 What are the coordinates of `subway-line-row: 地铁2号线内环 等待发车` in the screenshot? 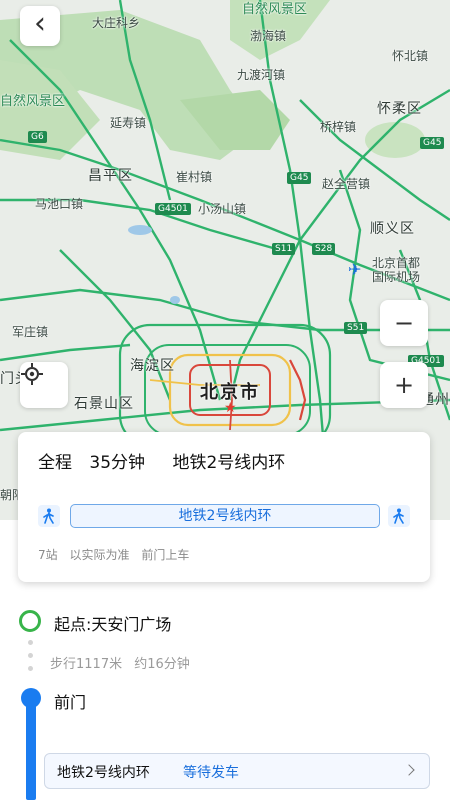 It's located at (237, 771).